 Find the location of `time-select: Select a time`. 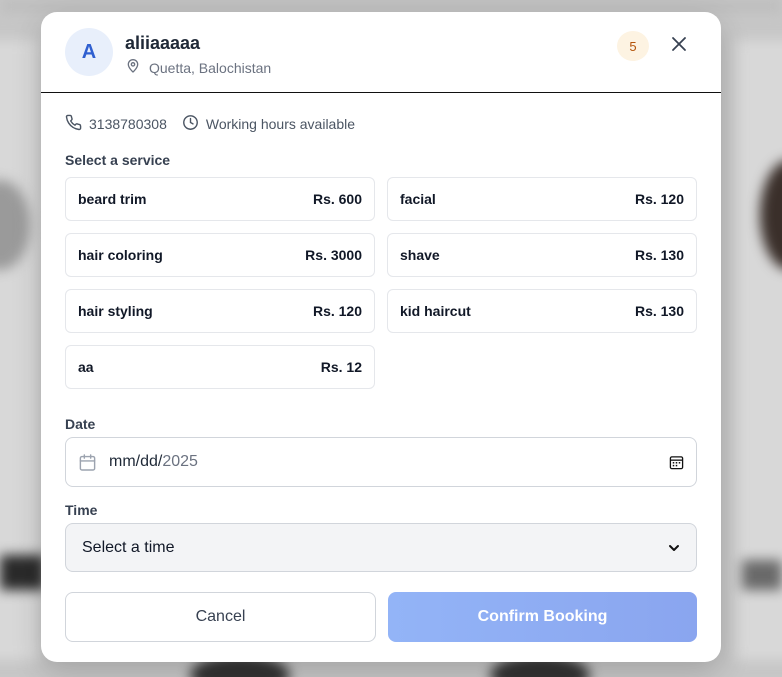

time-select: Select a time is located at coordinates (381, 547).